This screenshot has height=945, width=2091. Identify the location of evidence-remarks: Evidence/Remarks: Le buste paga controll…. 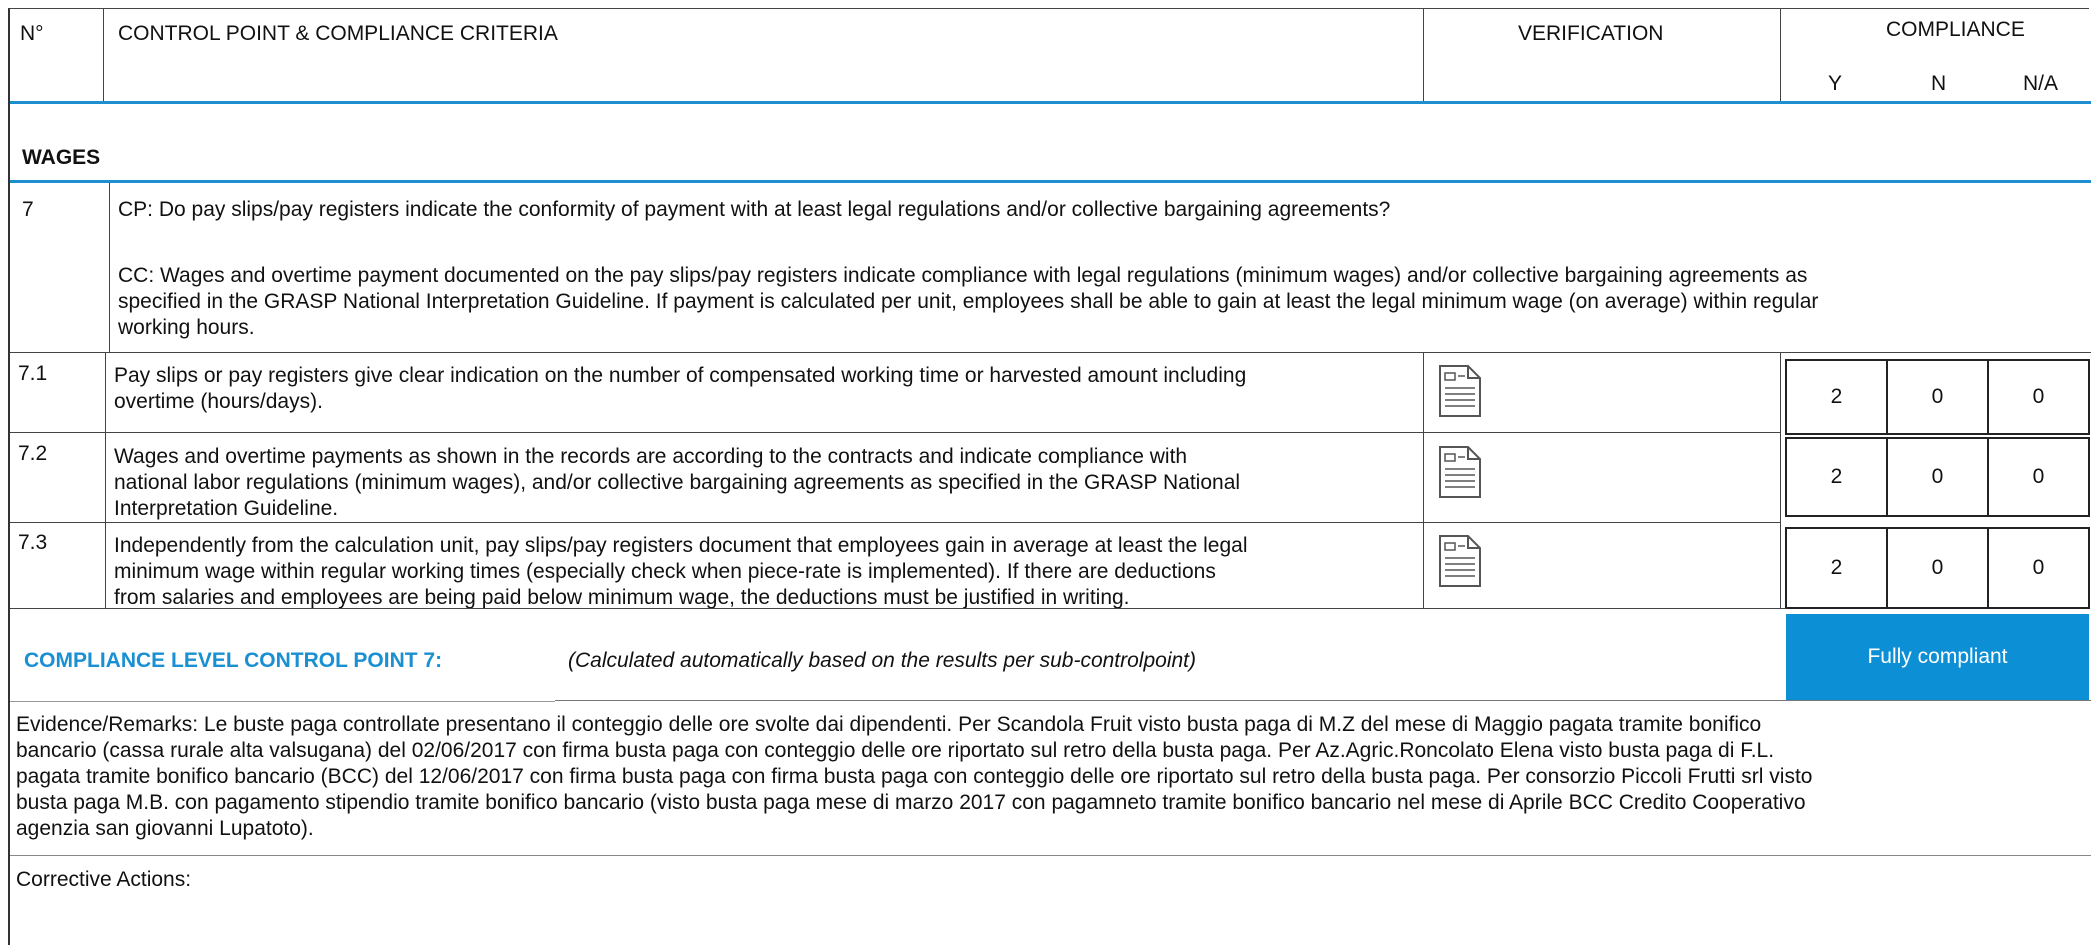
(1051, 777).